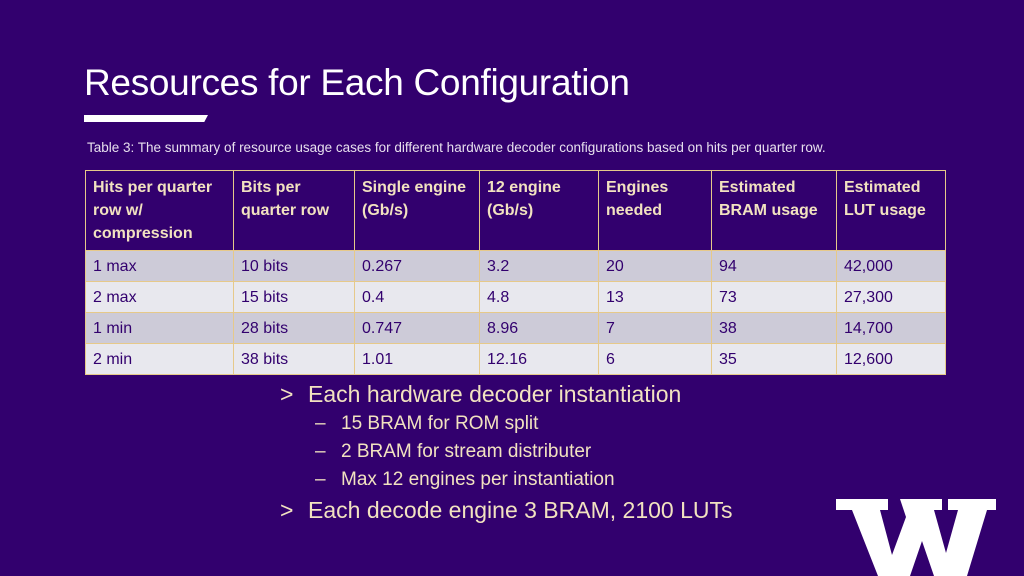 This screenshot has height=576, width=1024. I want to click on bullet-text: Each hardware decoder instantiation, so click(495, 394).